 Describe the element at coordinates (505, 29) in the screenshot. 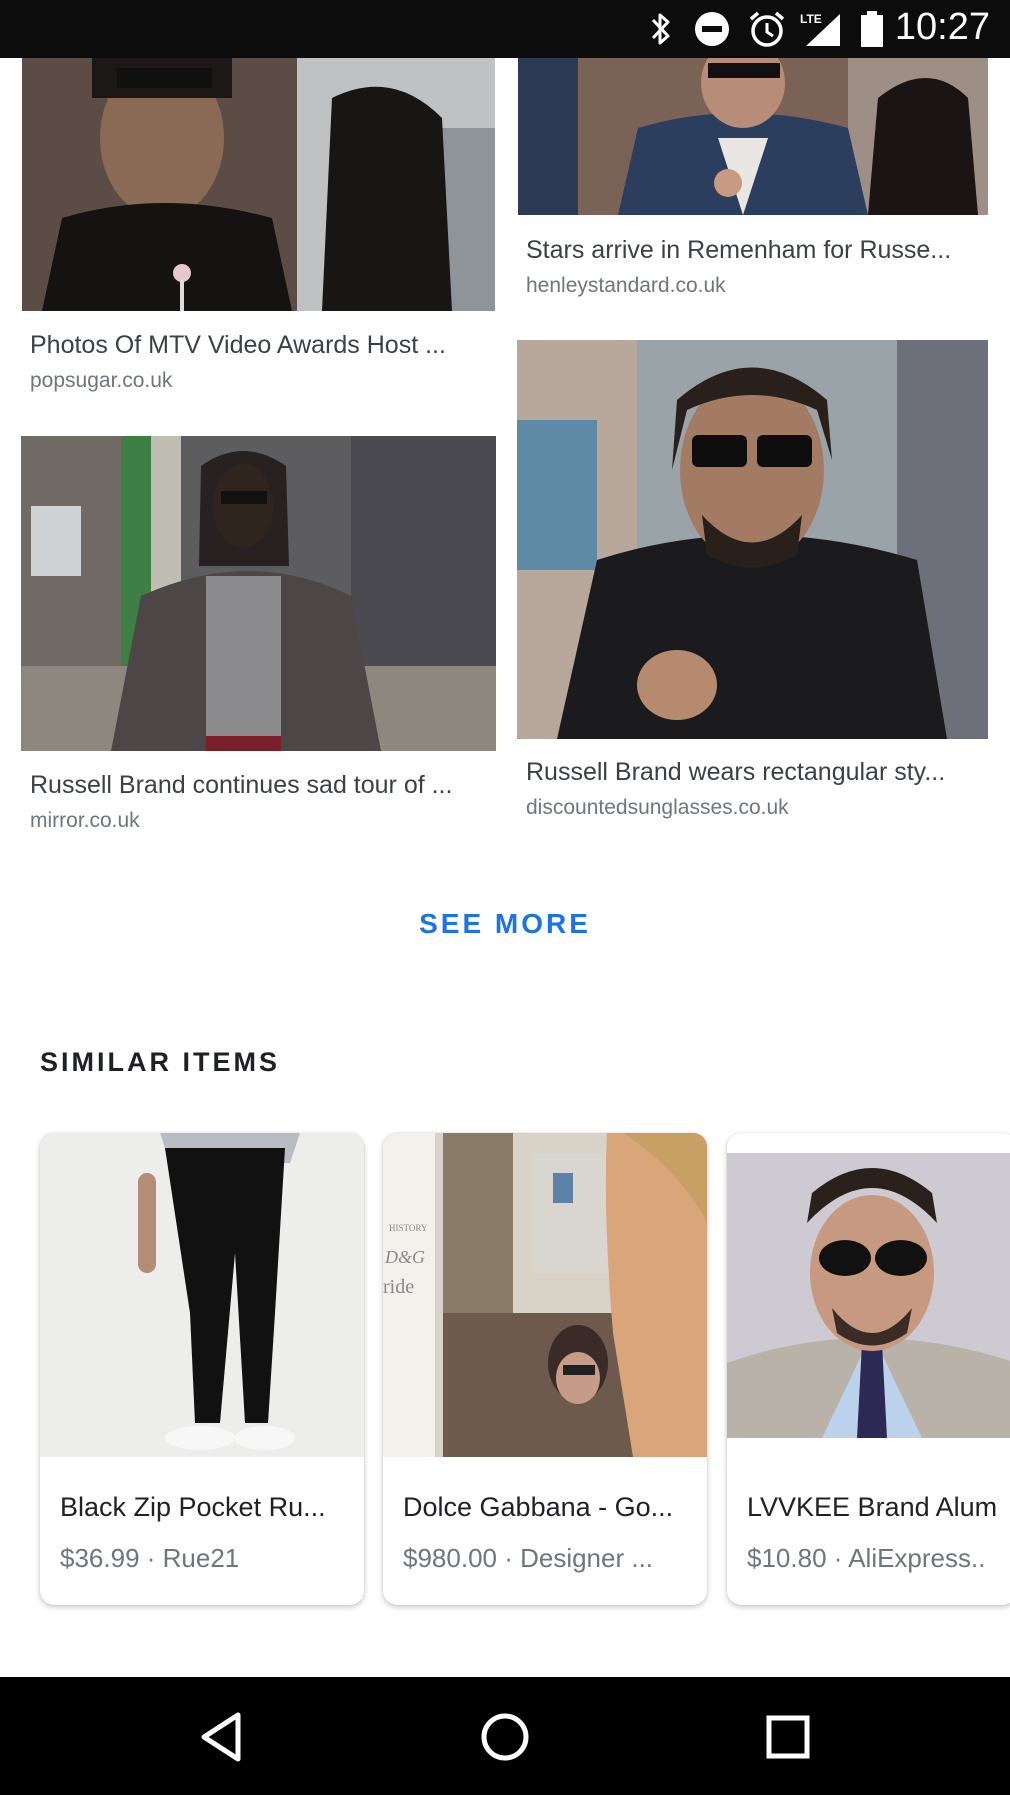

I see `status-bar: LTE 10:27` at that location.